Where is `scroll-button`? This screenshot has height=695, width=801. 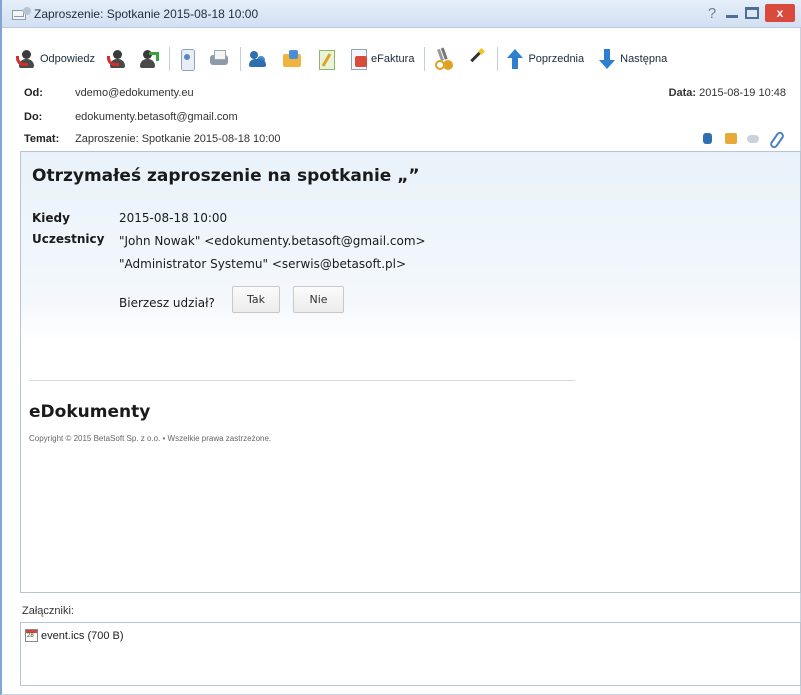
scroll-button is located at coordinates (187, 59).